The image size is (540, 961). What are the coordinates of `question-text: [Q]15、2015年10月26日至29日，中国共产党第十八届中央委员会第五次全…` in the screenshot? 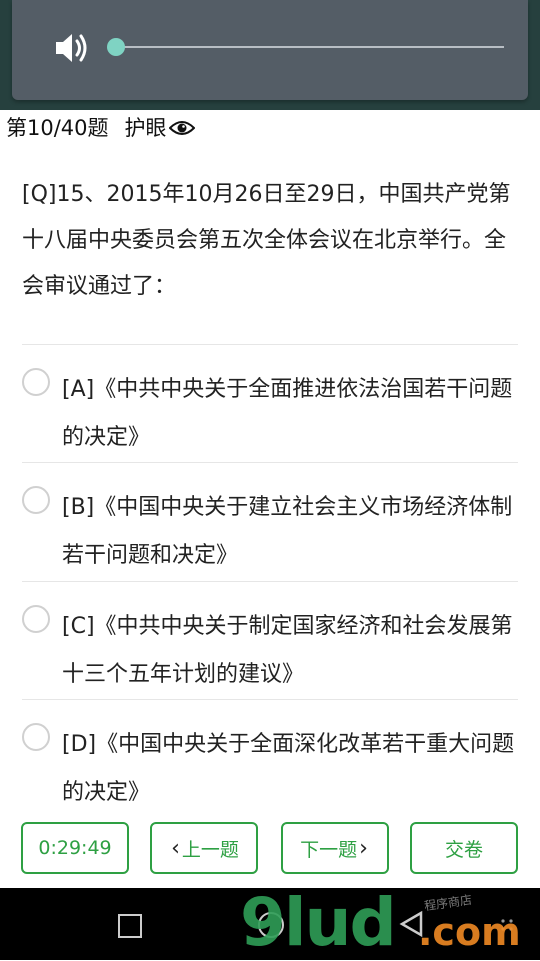 It's located at (266, 240).